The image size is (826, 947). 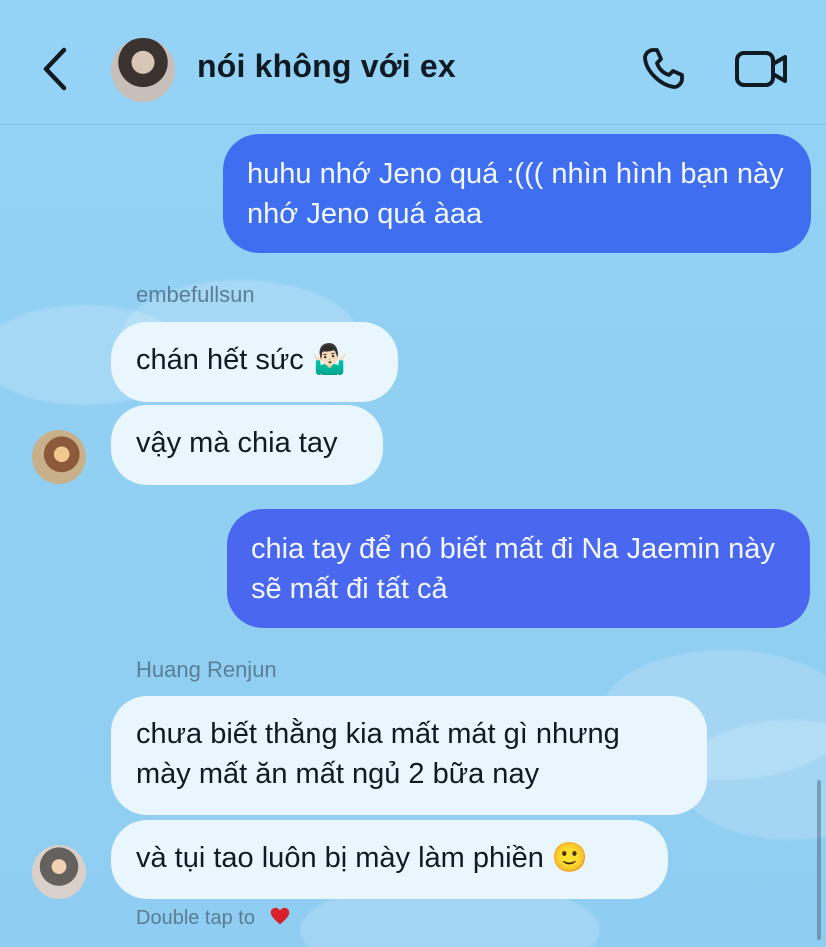 I want to click on double-tap-text: Double tap to, so click(x=195, y=918).